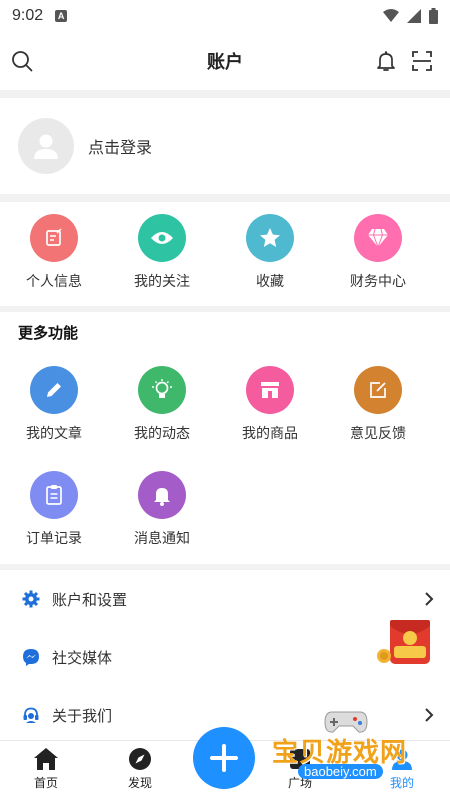 The width and height of the screenshot is (450, 800). What do you see at coordinates (139, 783) in the screenshot?
I see `tab-label: 发现` at bounding box center [139, 783].